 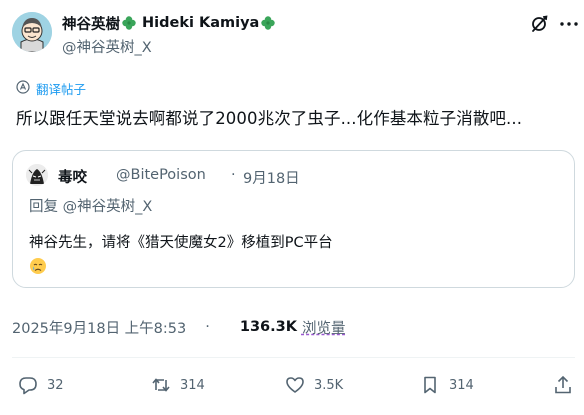 I want to click on bookmark-button: 314, so click(x=447, y=385).